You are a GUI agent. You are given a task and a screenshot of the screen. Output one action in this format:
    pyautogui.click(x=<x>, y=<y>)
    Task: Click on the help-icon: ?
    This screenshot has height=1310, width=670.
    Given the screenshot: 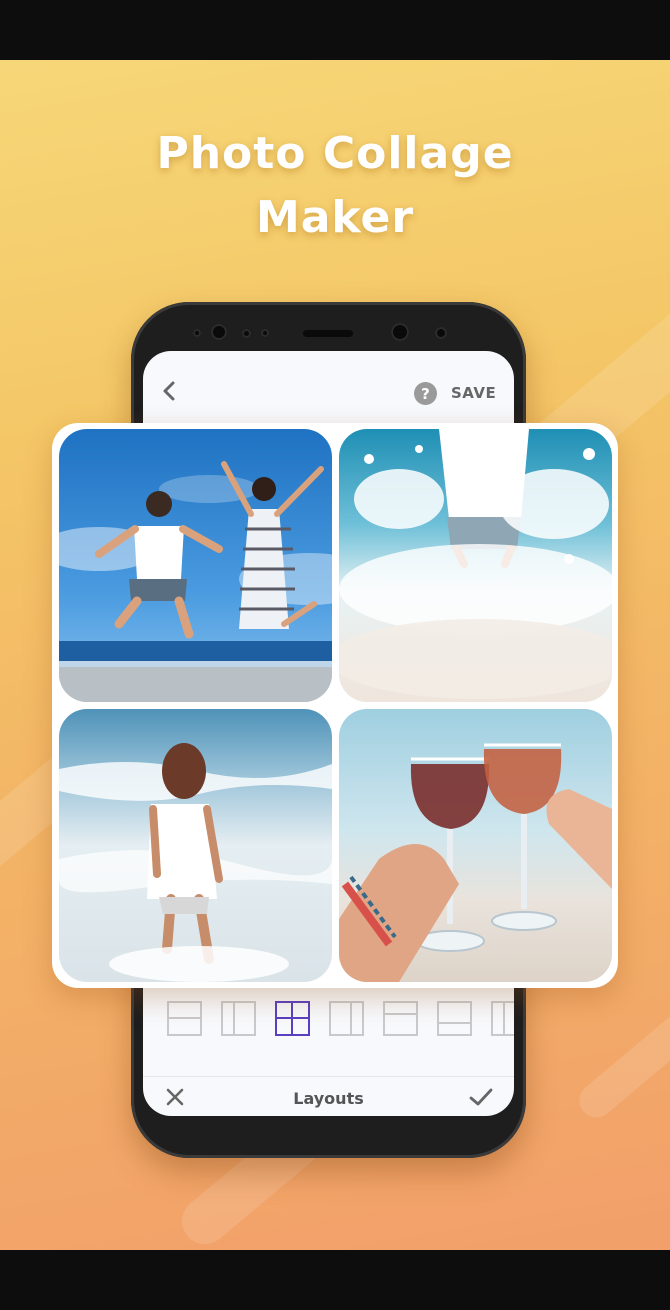 What is the action you would take?
    pyautogui.click(x=425, y=393)
    